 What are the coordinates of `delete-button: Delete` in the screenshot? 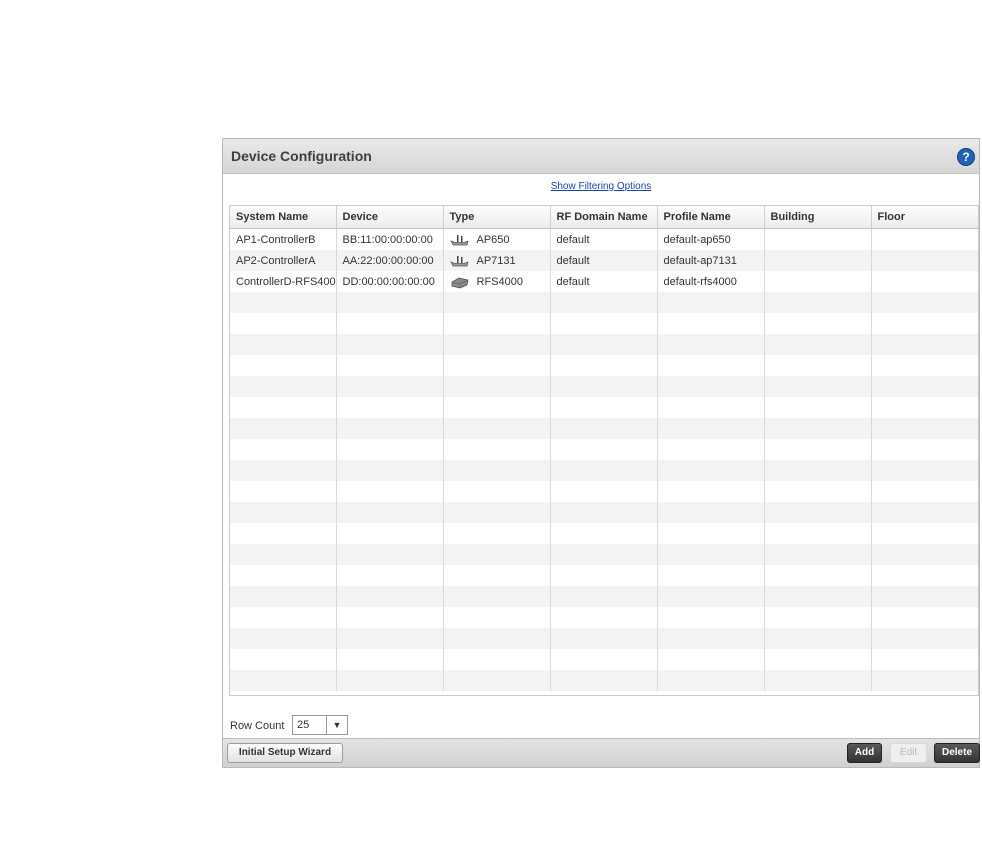 It's located at (957, 753).